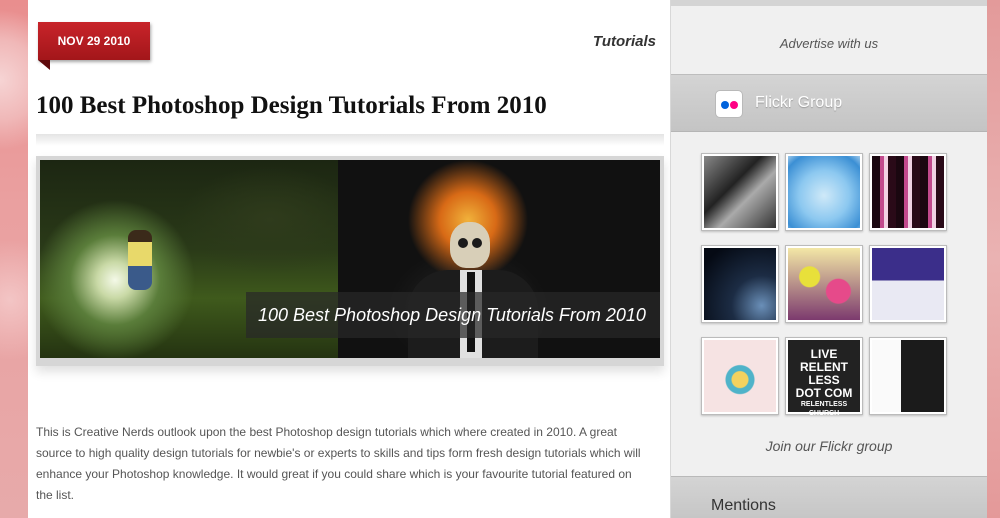  Describe the element at coordinates (14, 259) in the screenshot. I see `background-left` at that location.